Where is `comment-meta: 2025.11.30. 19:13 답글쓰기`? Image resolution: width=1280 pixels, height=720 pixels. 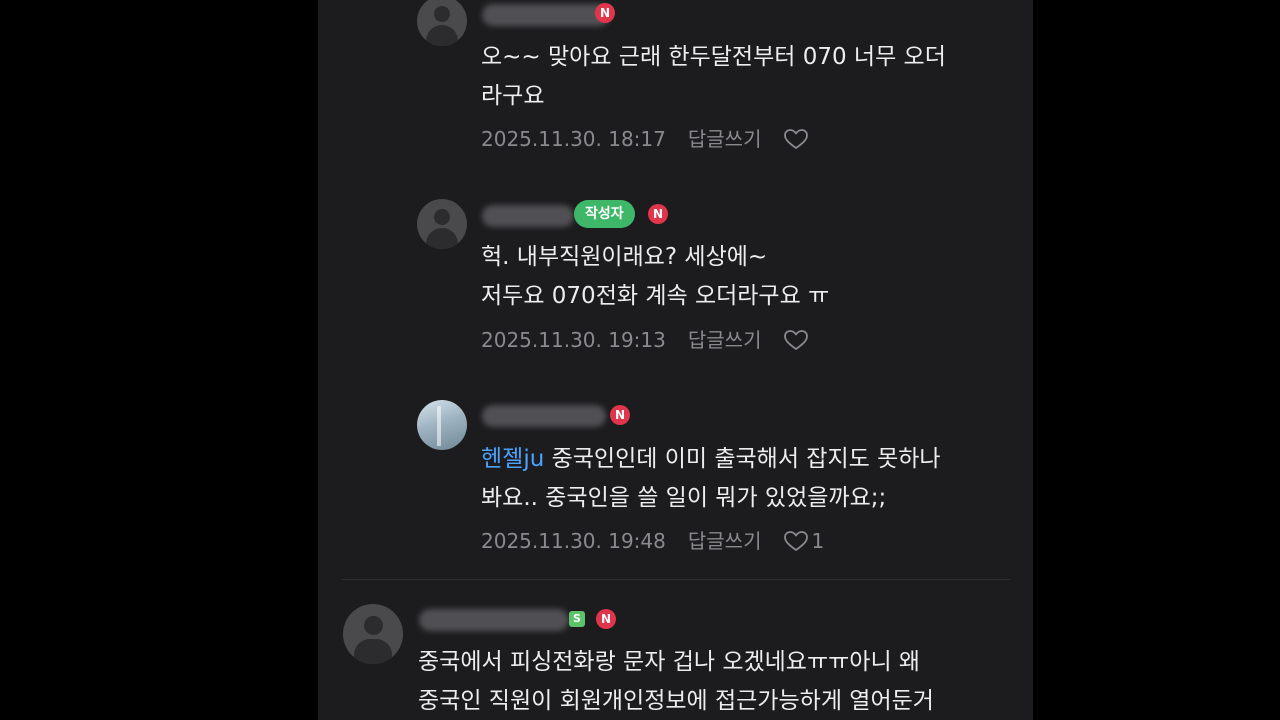
comment-meta: 2025.11.30. 19:13 답글쓰기 is located at coordinates (645, 340).